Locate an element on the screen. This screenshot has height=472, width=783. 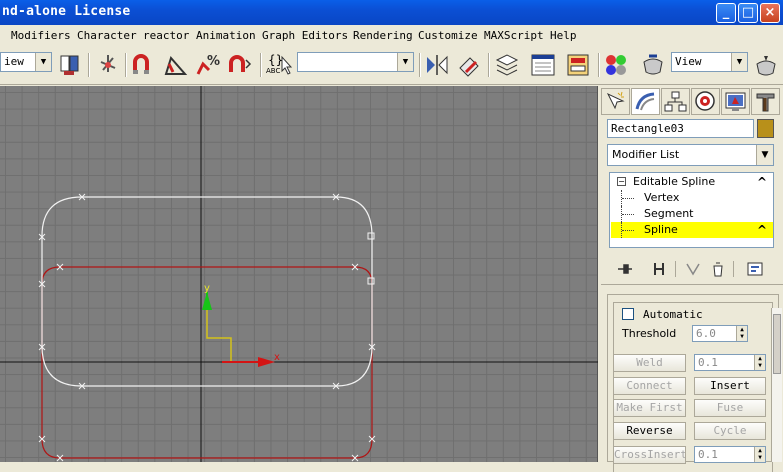
menu-reactor: reactor is located at coordinates (166, 35).